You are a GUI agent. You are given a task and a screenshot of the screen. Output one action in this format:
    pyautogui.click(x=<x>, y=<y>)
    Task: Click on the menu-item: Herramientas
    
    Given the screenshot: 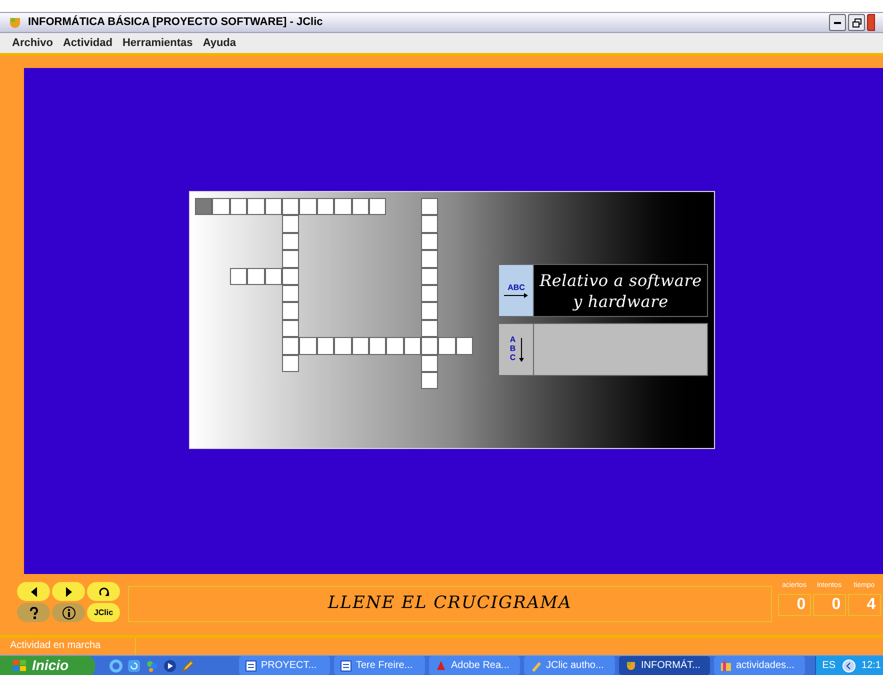 What is the action you would take?
    pyautogui.click(x=157, y=43)
    